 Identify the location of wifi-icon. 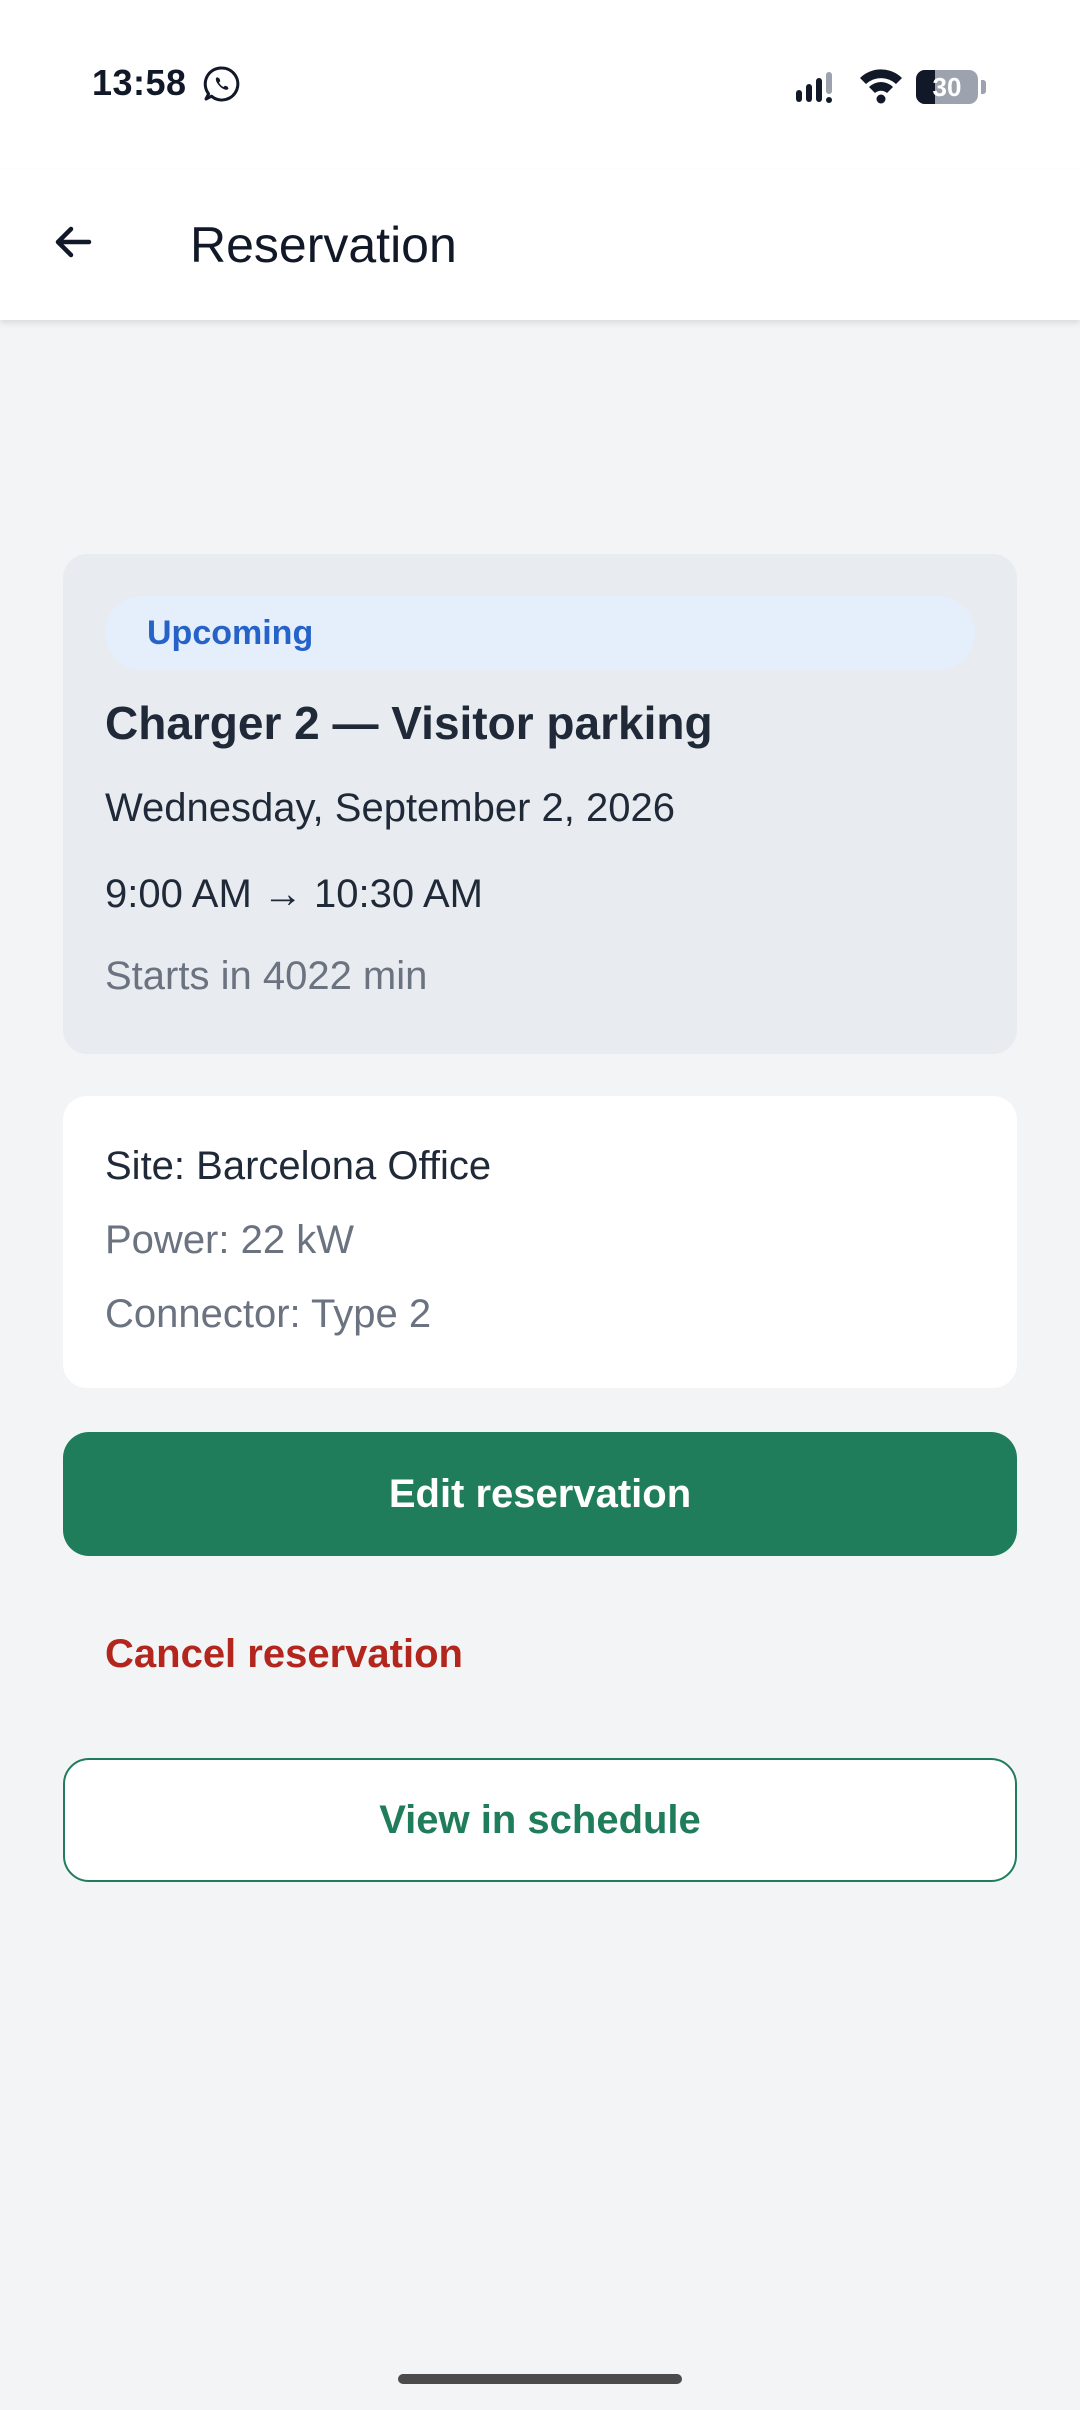
(881, 86).